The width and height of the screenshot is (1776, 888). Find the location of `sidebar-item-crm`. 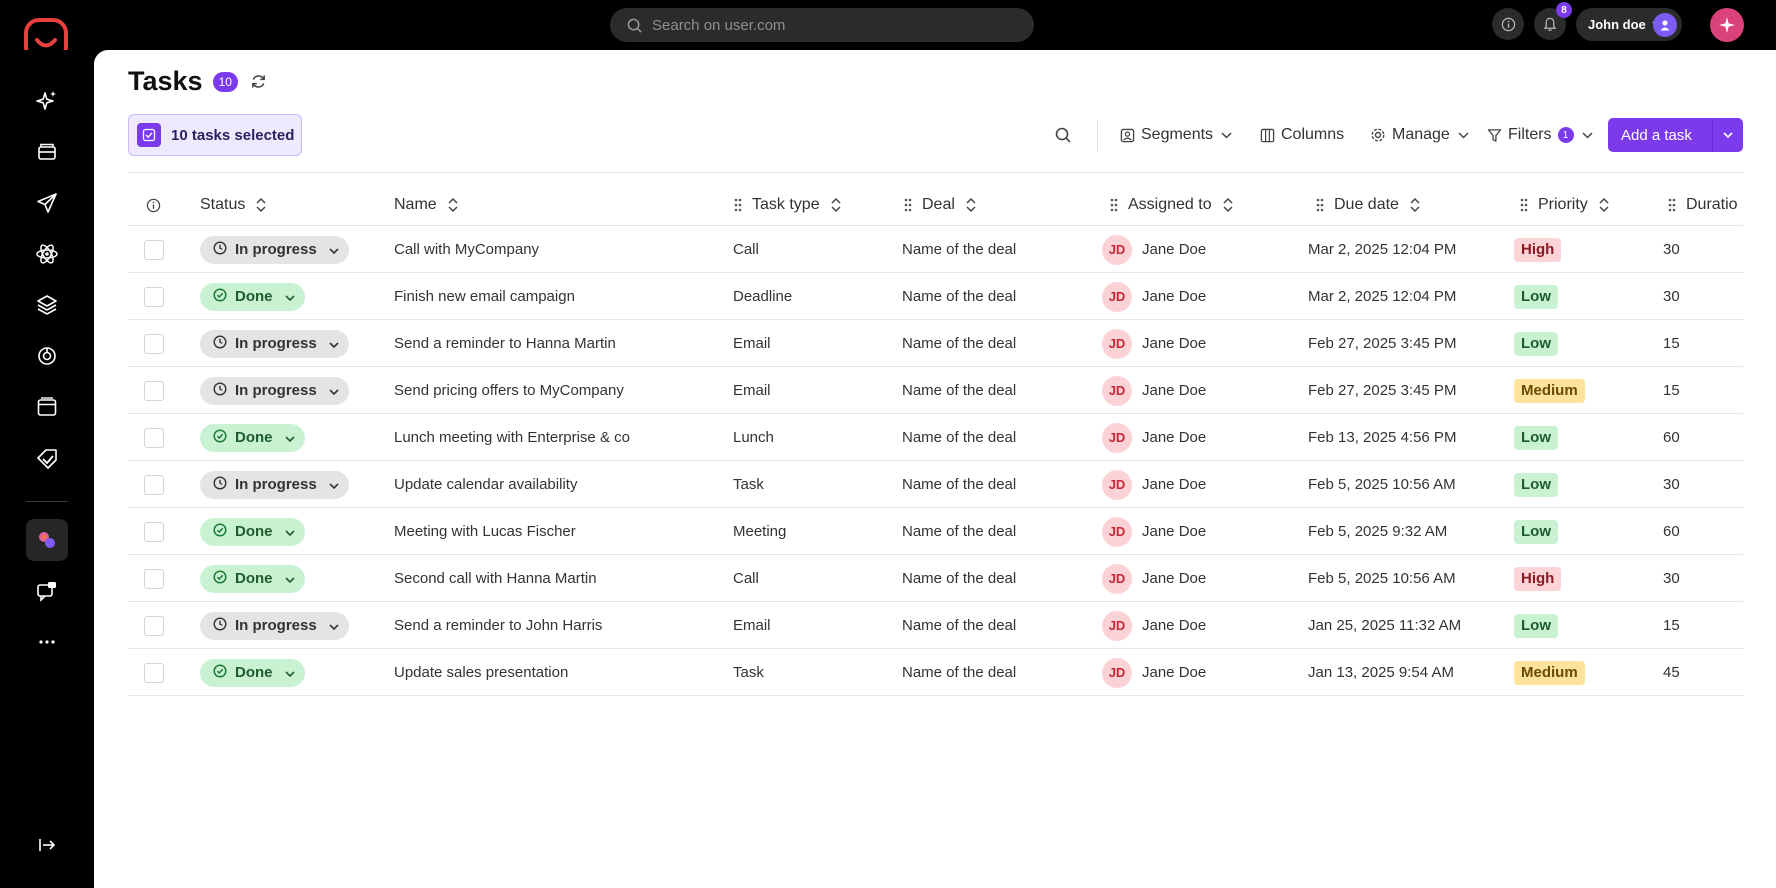

sidebar-item-crm is located at coordinates (47, 540).